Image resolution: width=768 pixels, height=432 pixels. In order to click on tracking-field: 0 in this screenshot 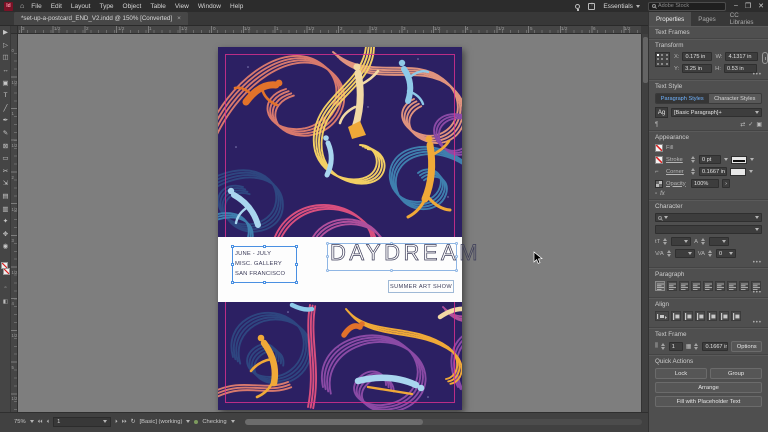, I will do `click(726, 253)`.